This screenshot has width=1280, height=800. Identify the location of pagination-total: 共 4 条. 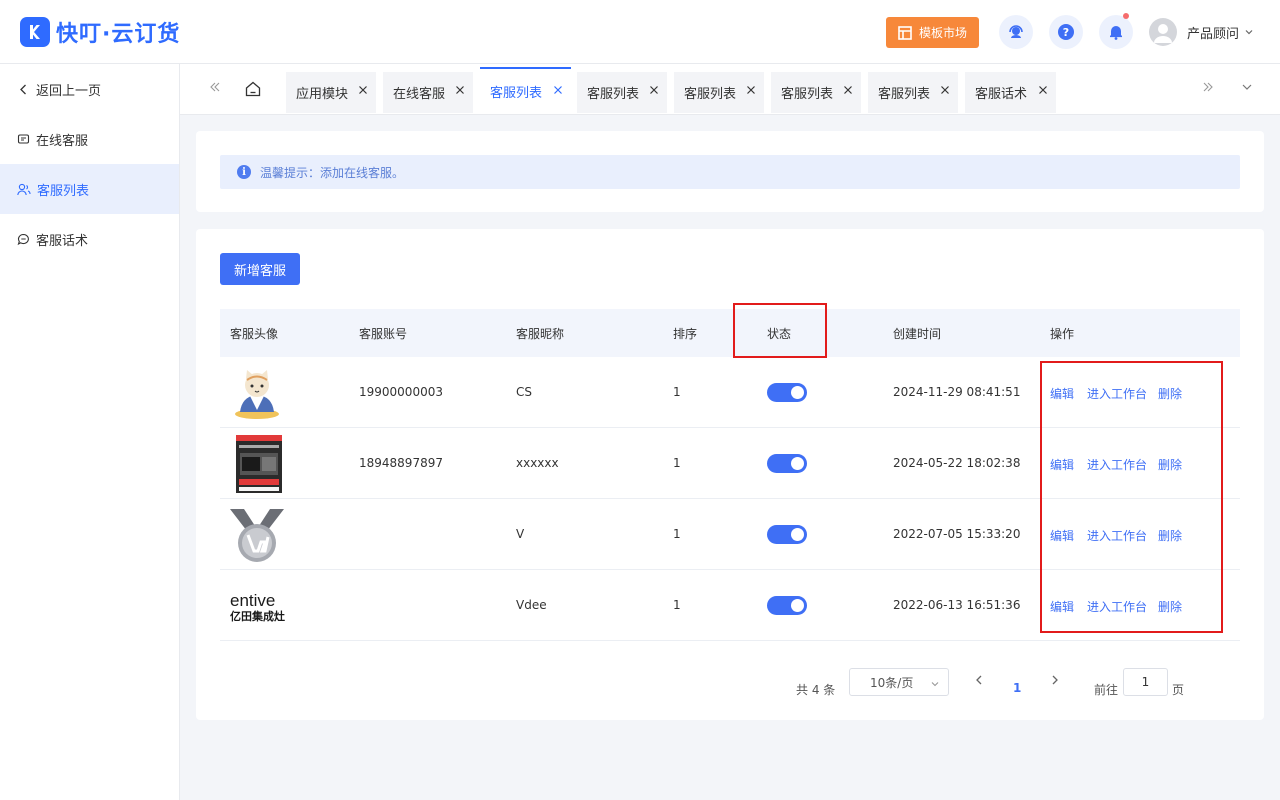
(816, 690).